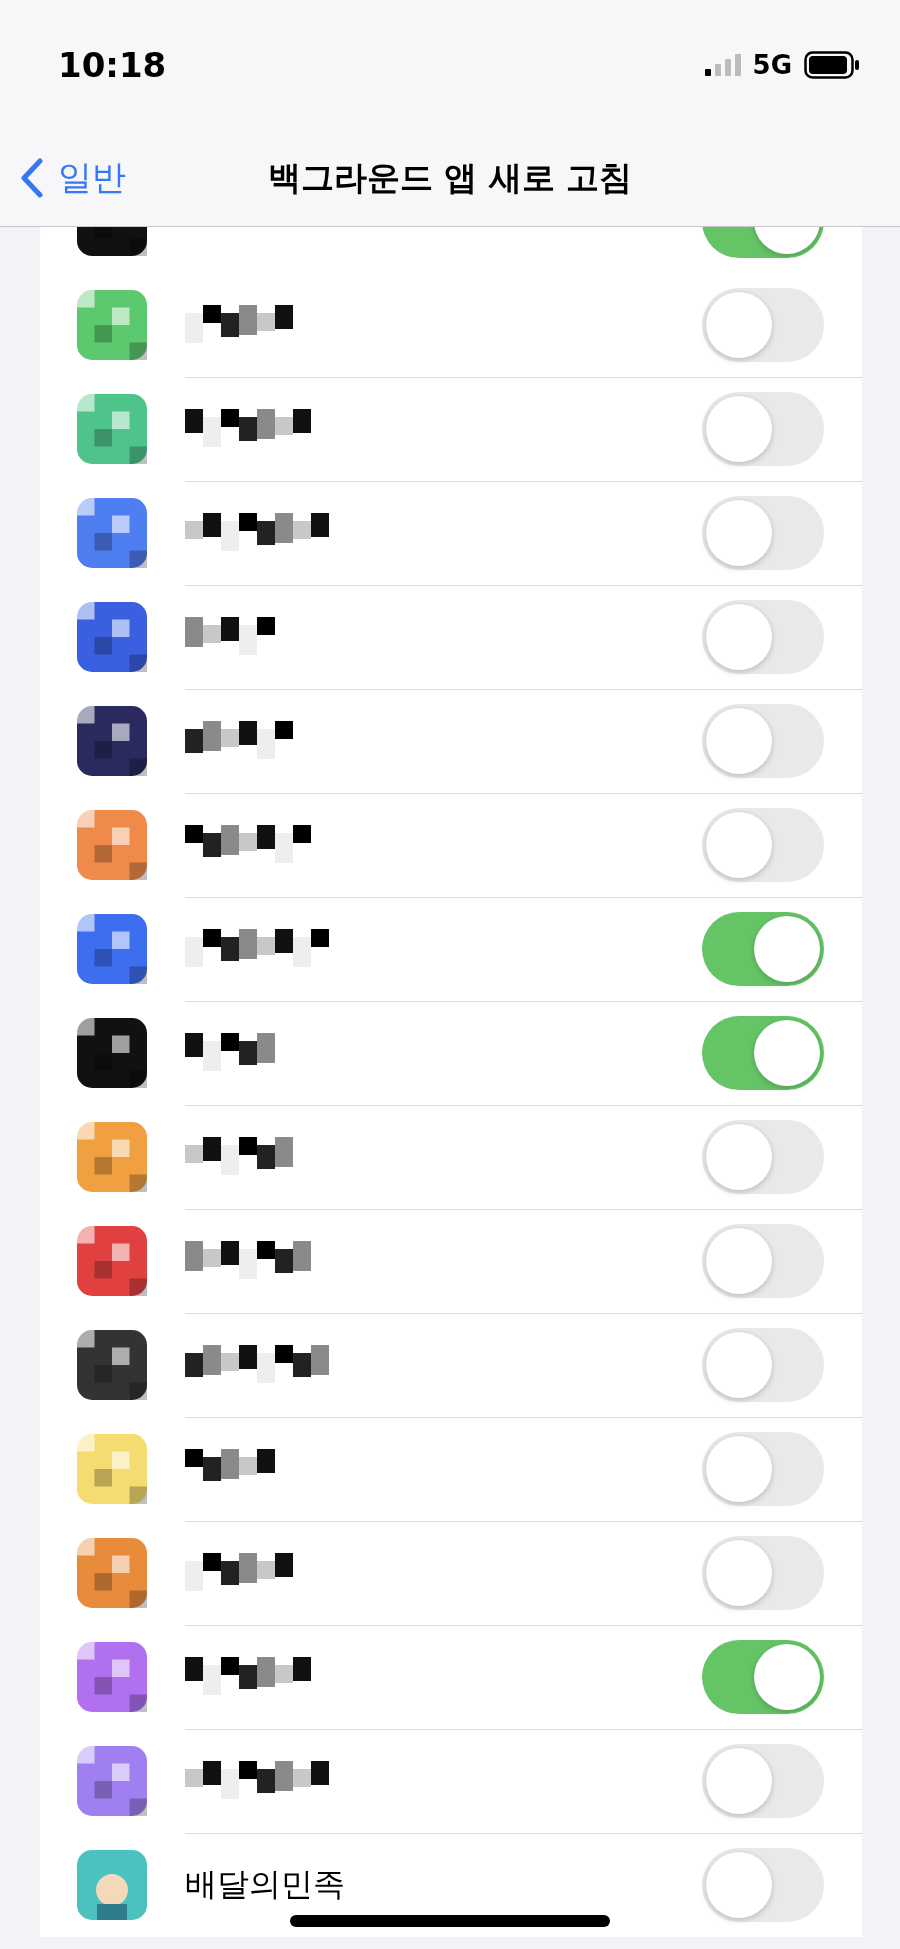 The image size is (900, 1949). What do you see at coordinates (112, 65) in the screenshot?
I see `status-time: 10:18` at bounding box center [112, 65].